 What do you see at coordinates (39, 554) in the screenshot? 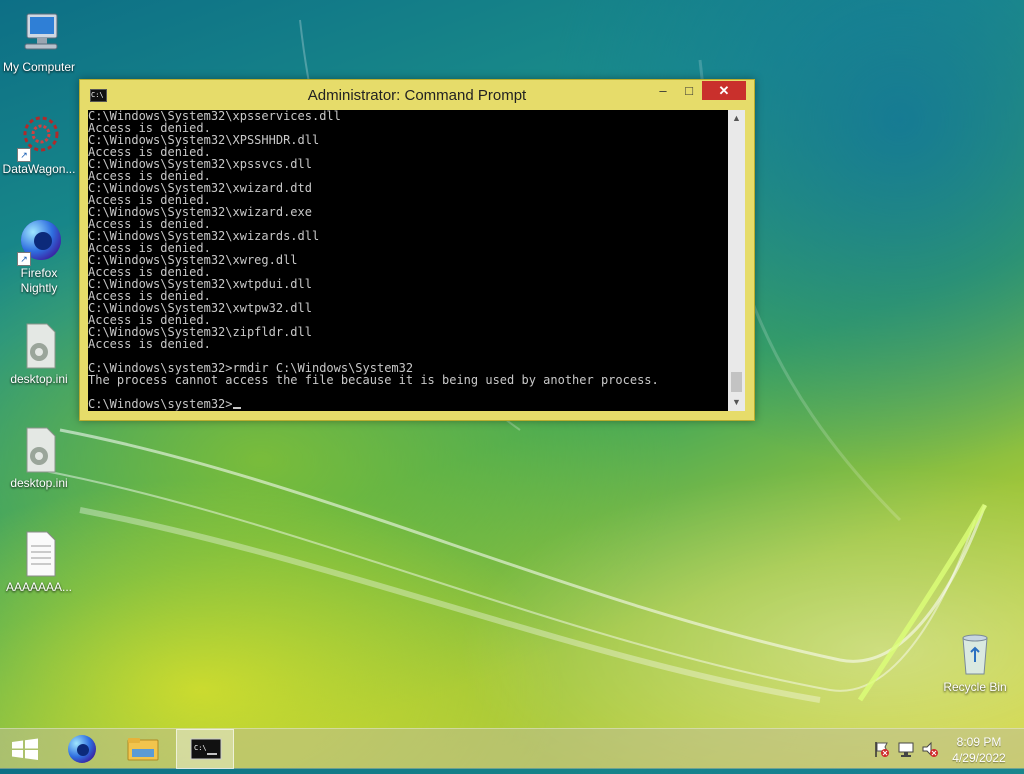
I see `text-document-icon` at bounding box center [39, 554].